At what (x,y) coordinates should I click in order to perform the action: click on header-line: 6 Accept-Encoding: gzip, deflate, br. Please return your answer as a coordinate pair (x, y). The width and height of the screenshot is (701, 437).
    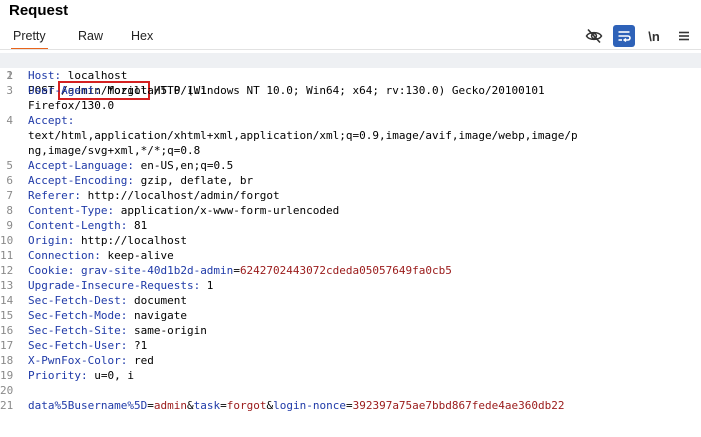
    Looking at the image, I should click on (350, 180).